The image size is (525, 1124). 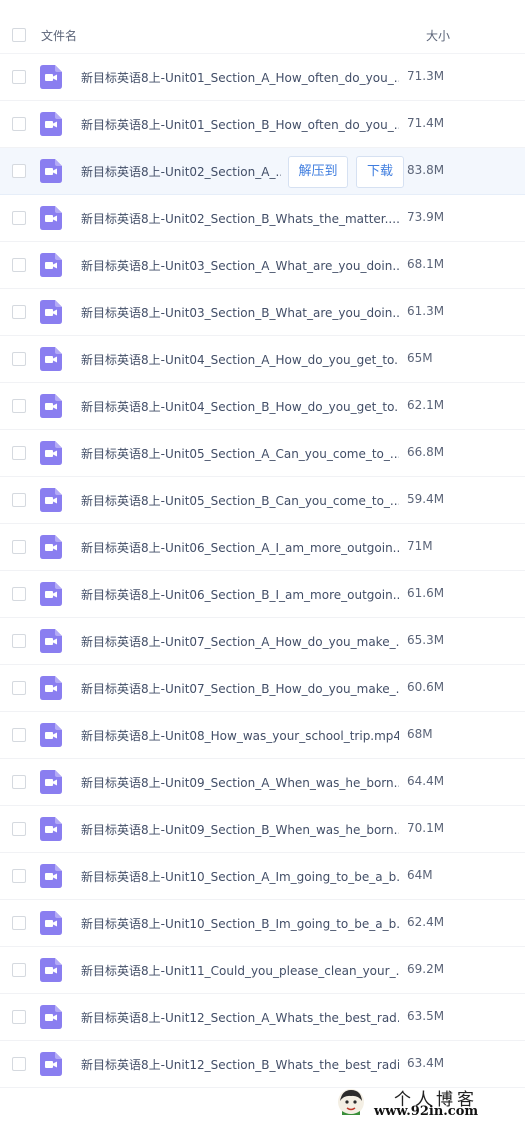 I want to click on column-header-size: 大小, so click(x=438, y=35).